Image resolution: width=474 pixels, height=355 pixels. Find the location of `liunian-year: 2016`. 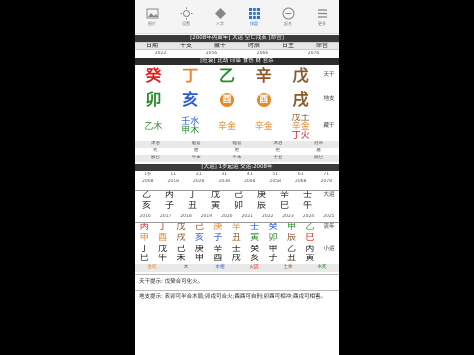

liunian-year: 2016 is located at coordinates (145, 216).